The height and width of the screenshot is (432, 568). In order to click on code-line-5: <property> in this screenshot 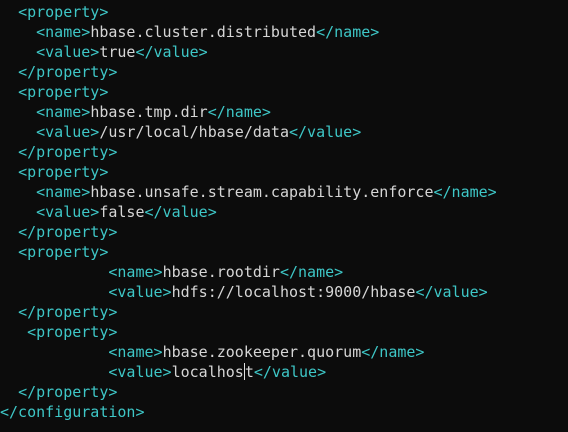, I will do `click(284, 92)`.